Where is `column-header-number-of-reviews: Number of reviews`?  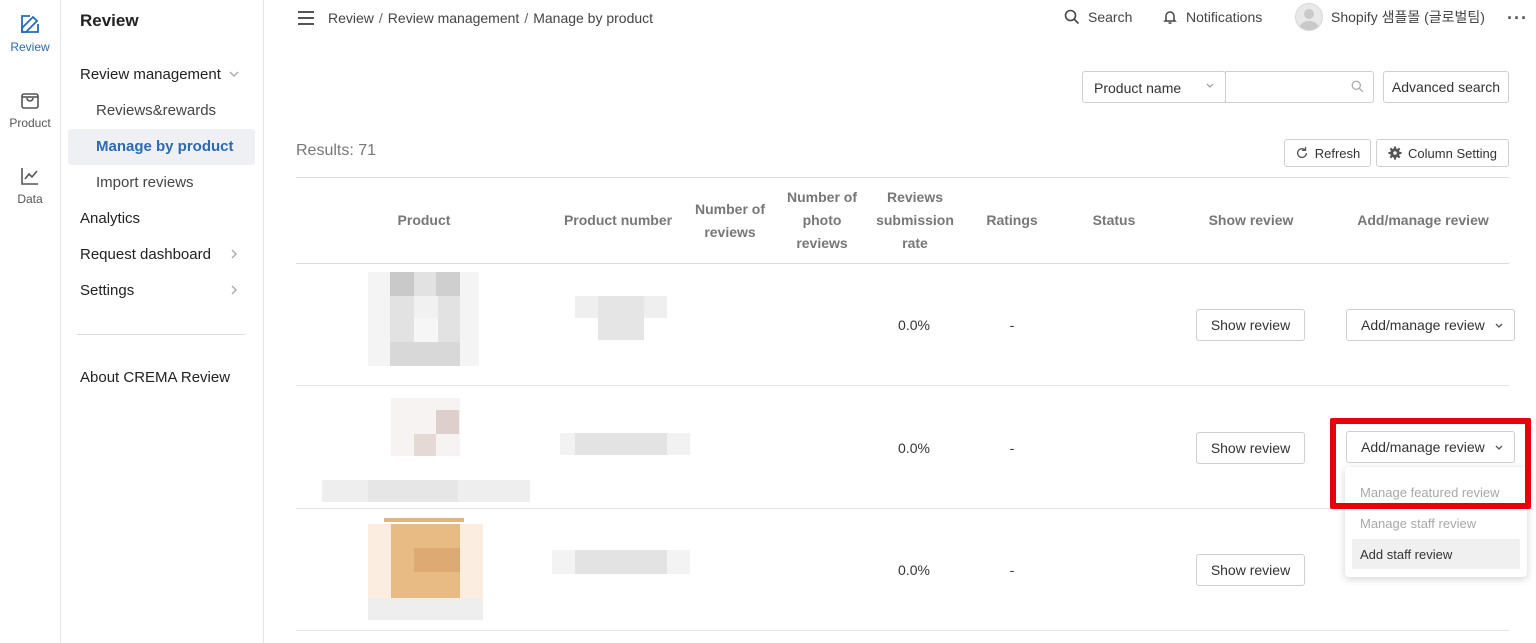
column-header-number-of-reviews: Number of reviews is located at coordinates (730, 221).